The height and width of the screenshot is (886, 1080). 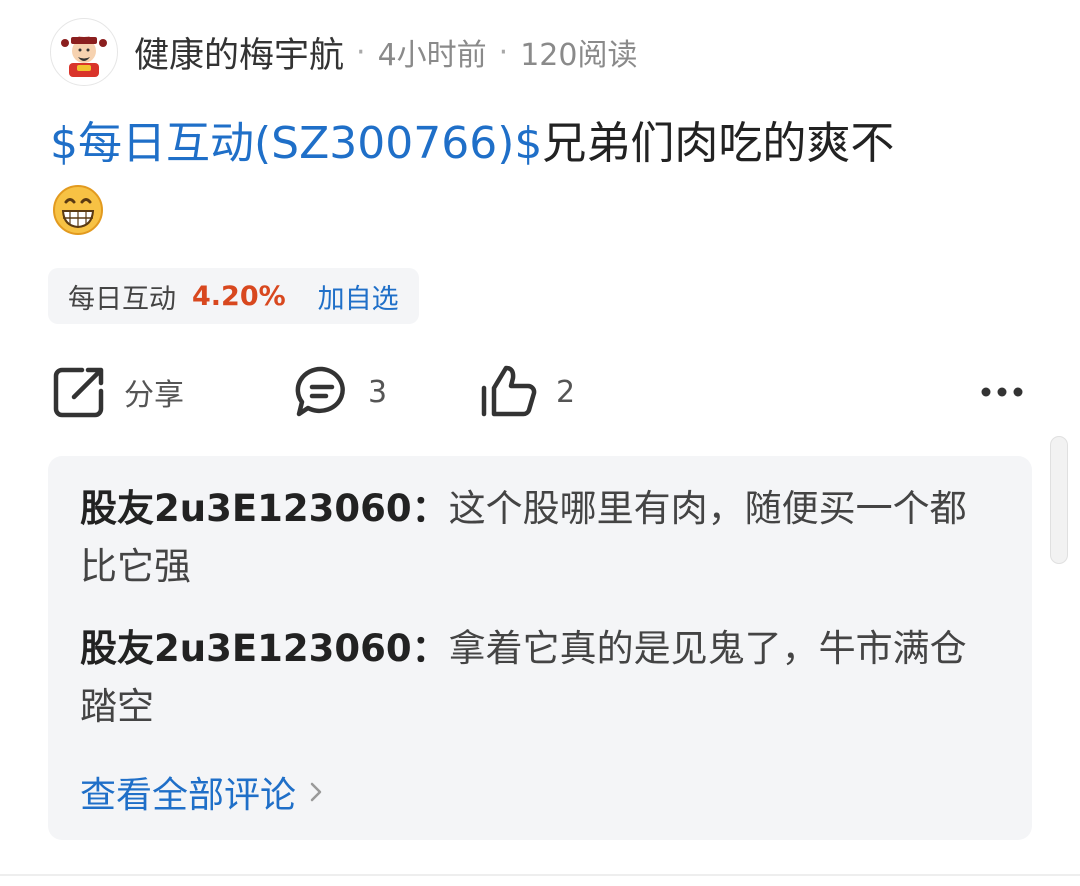 I want to click on add-watchlist-button: 加自选, so click(x=358, y=296).